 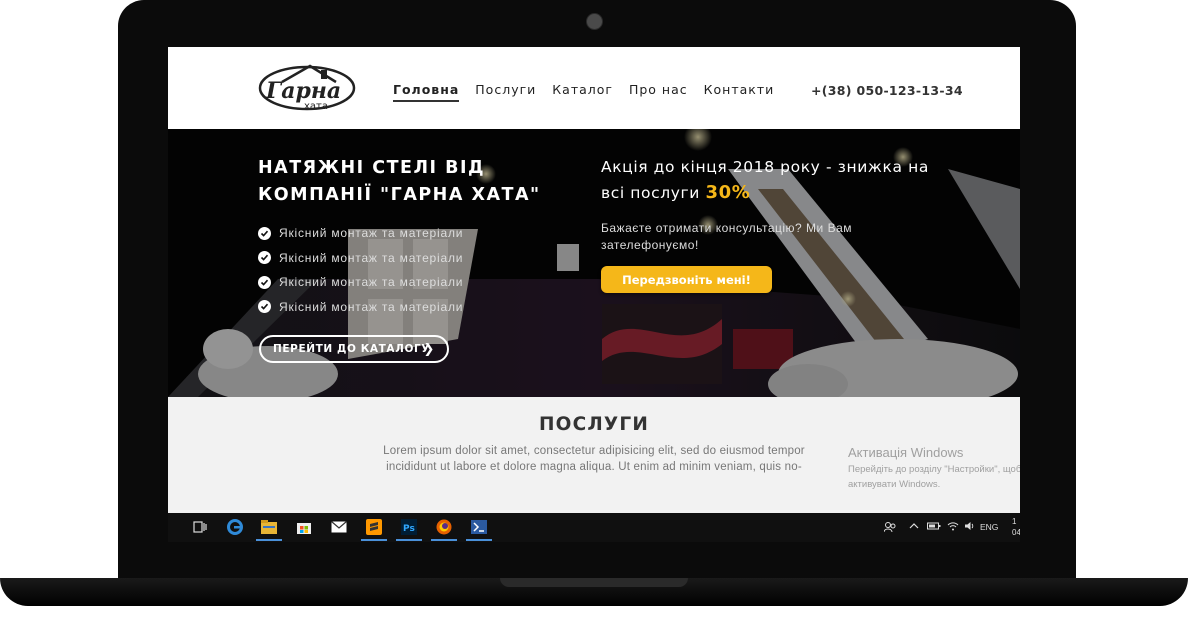 What do you see at coordinates (594, 582) in the screenshot?
I see `laptop-base-notch` at bounding box center [594, 582].